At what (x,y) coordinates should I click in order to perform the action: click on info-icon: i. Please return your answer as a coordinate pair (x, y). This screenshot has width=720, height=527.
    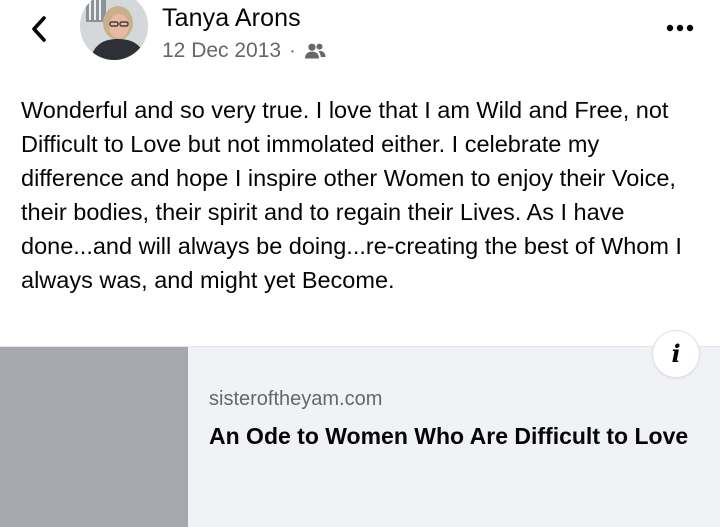
    Looking at the image, I should click on (676, 353).